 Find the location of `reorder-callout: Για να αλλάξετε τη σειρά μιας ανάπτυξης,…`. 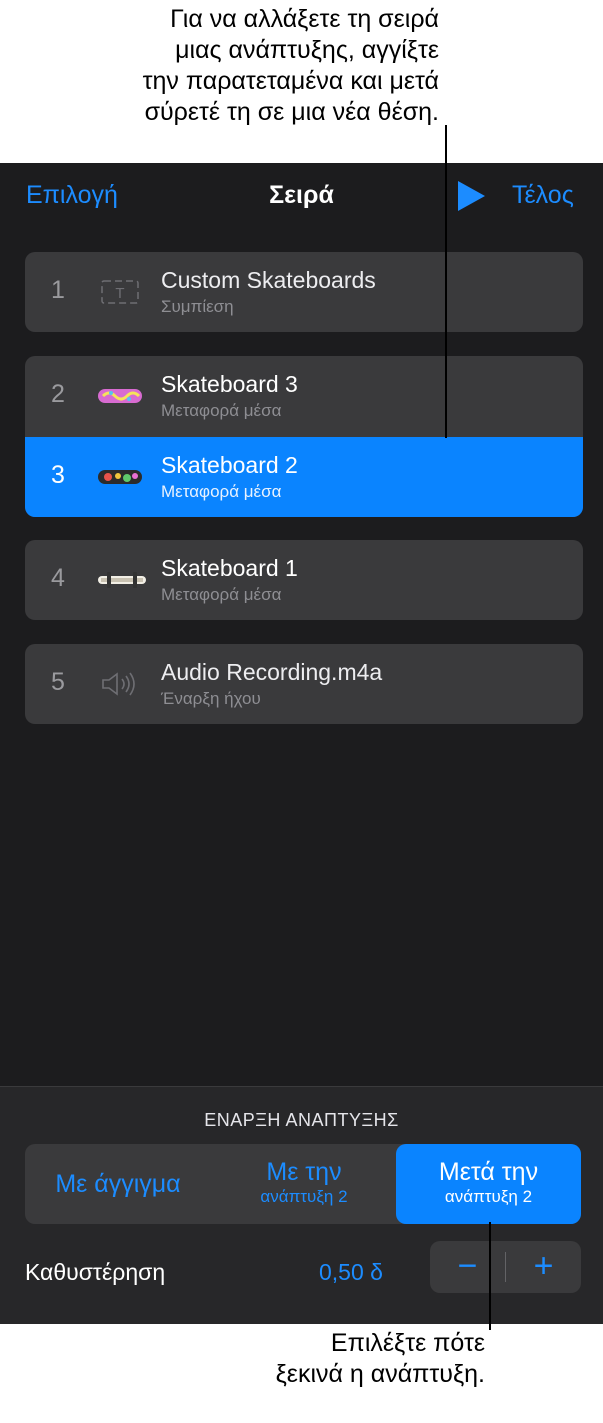

reorder-callout: Για να αλλάξετε τη σειρά μιας ανάπτυξης,… is located at coordinates (229, 66).